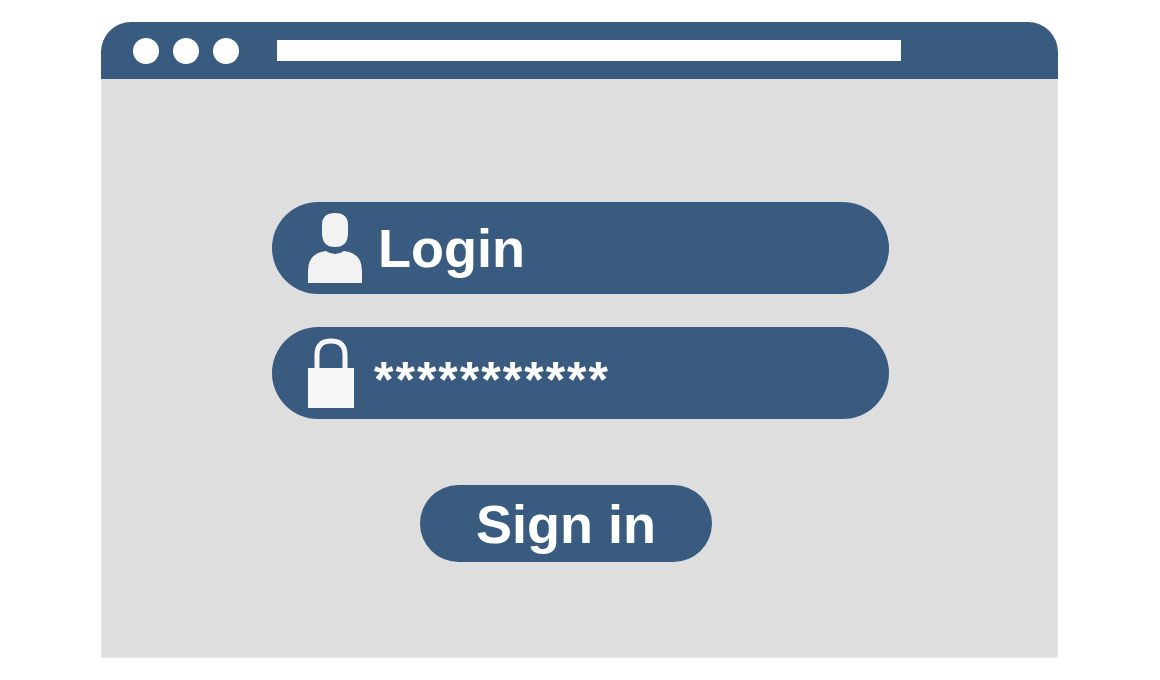  I want to click on person-icon, so click(335, 248).